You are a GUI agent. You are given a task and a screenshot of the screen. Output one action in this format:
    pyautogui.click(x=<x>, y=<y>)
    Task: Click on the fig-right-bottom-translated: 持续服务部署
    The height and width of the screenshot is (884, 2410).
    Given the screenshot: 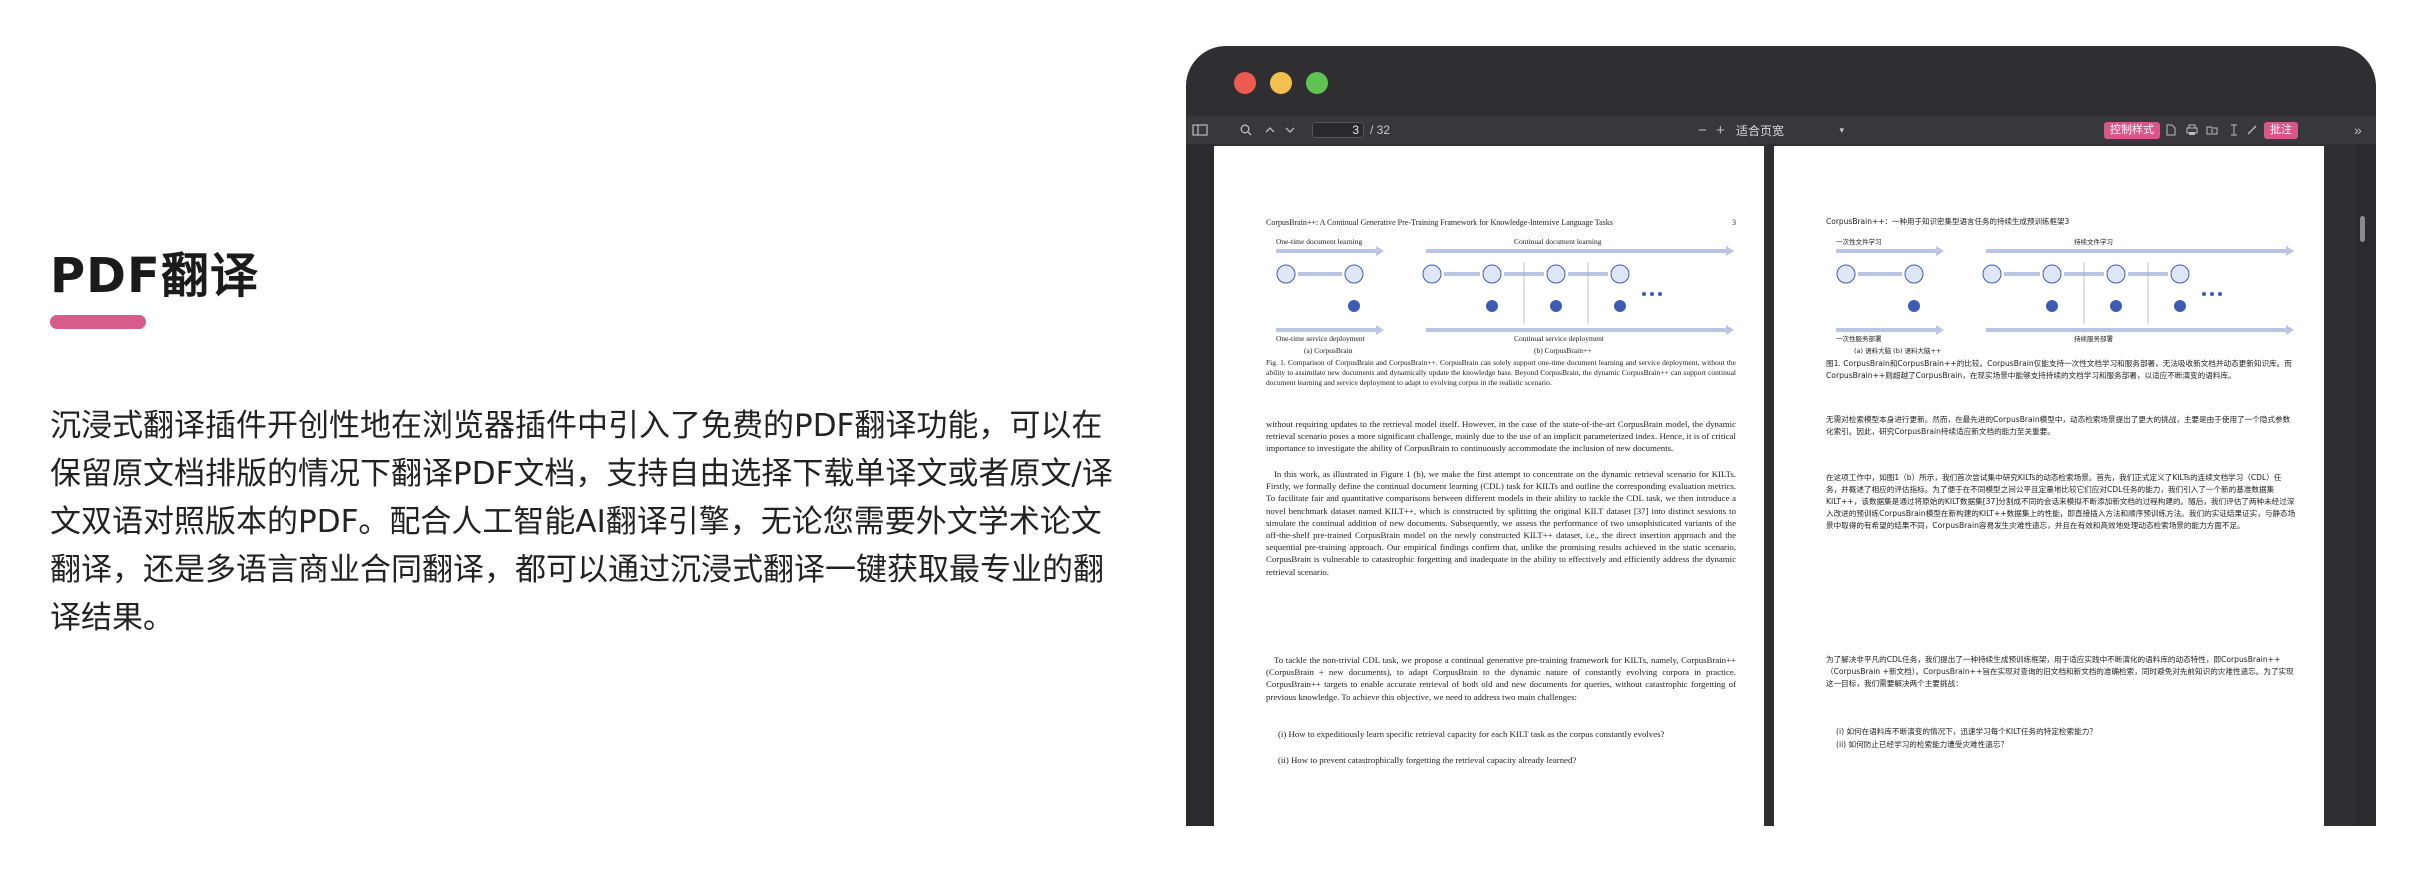 What is the action you would take?
    pyautogui.click(x=2093, y=339)
    